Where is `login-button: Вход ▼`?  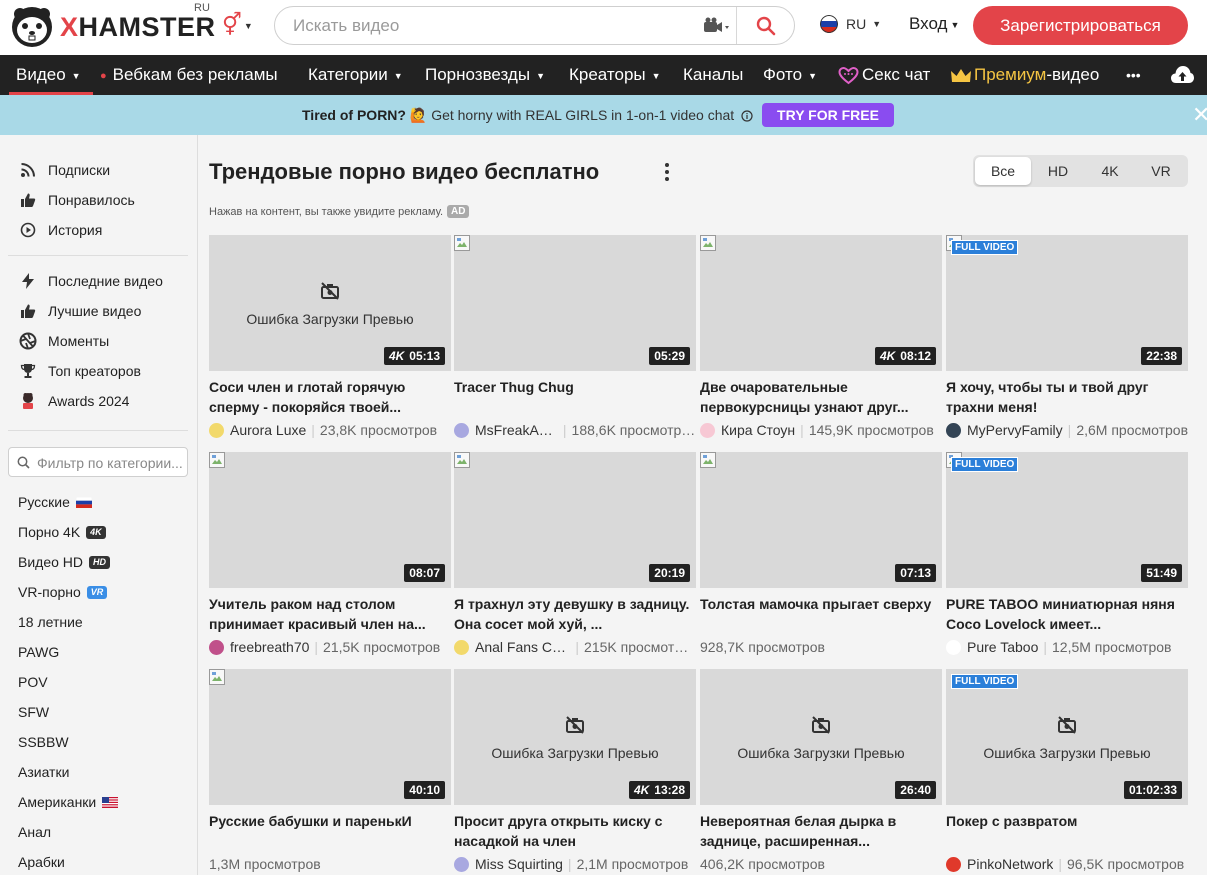 login-button: Вход ▼ is located at coordinates (934, 24).